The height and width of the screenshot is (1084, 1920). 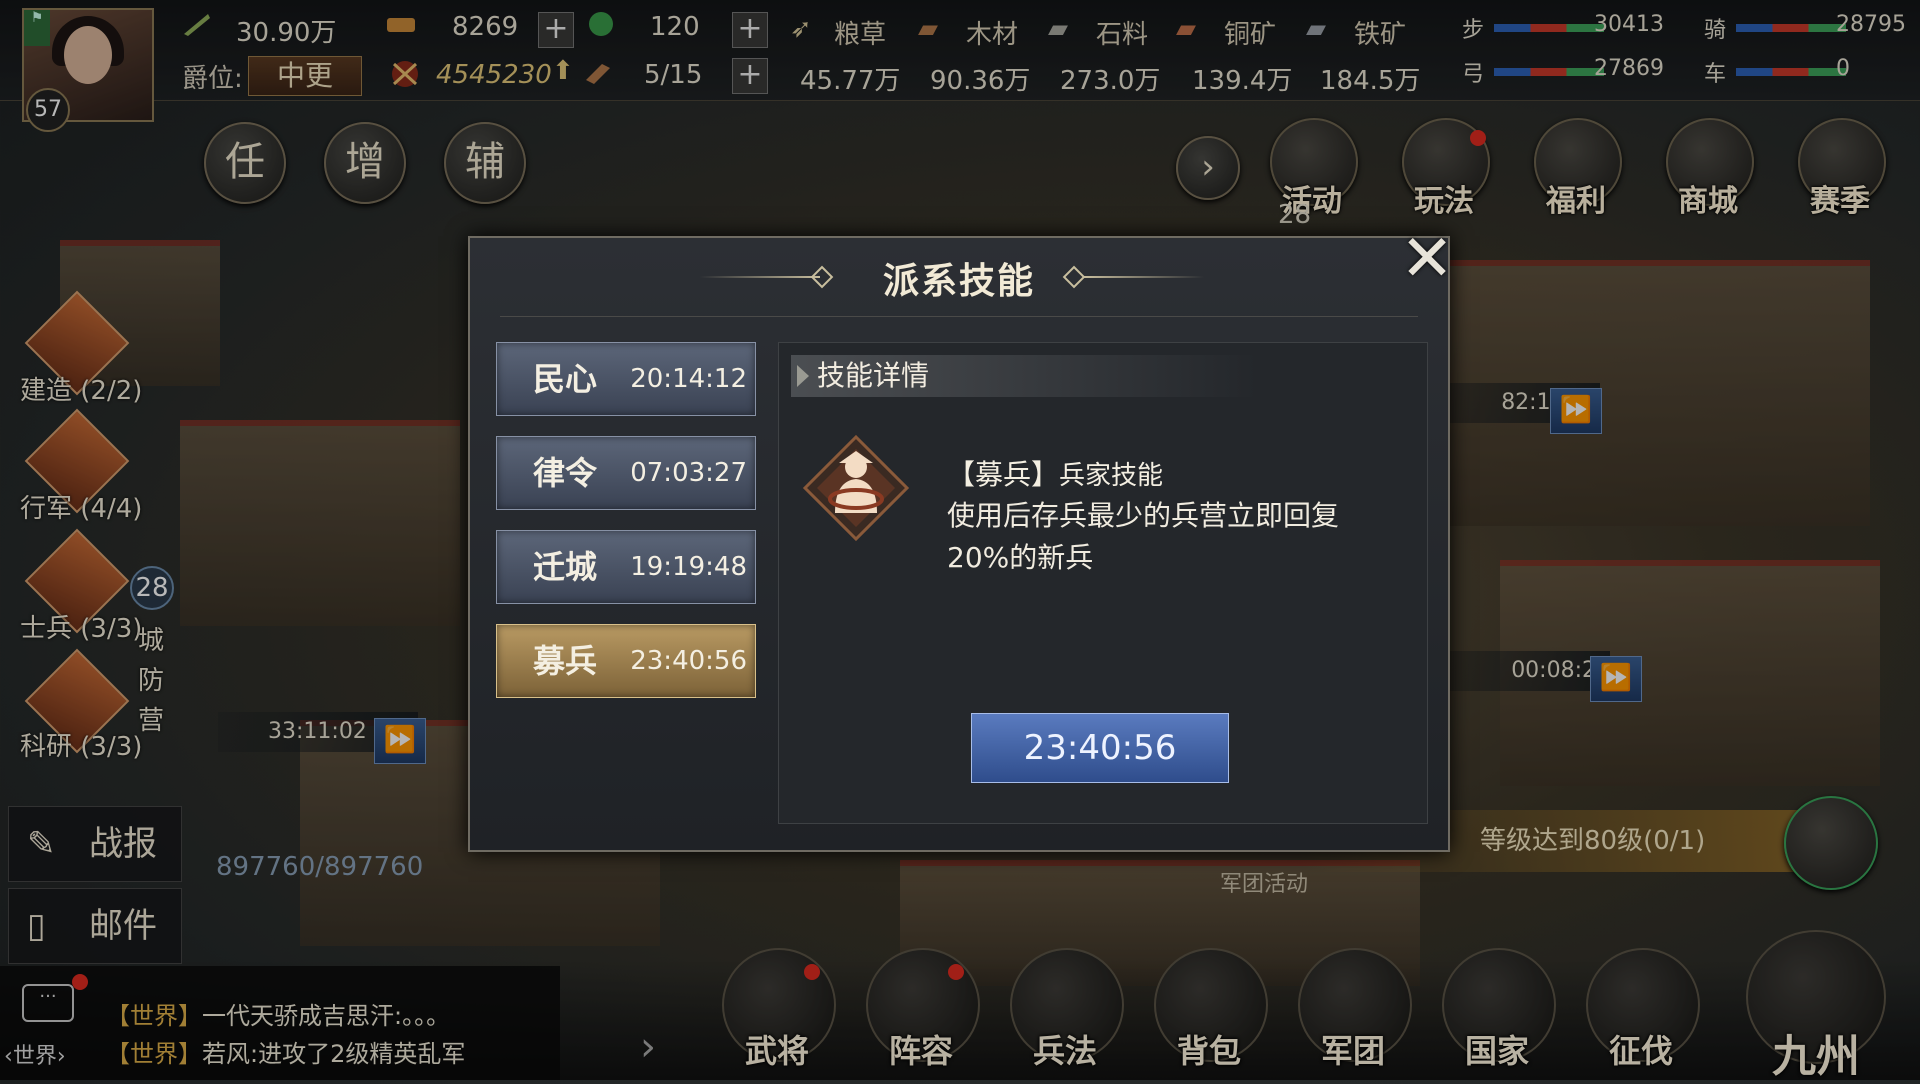 I want to click on tab-cooldown: 19:19:48, so click(x=688, y=567).